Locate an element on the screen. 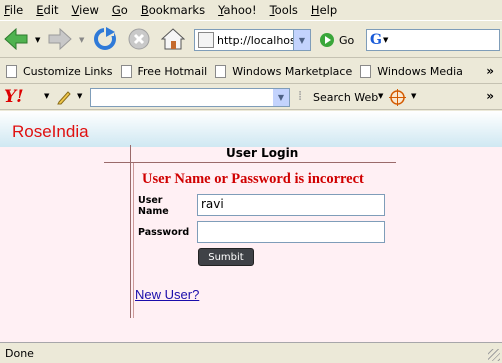 This screenshot has height=363, width=502. address-dropdown-icon: ▼ is located at coordinates (301, 40).